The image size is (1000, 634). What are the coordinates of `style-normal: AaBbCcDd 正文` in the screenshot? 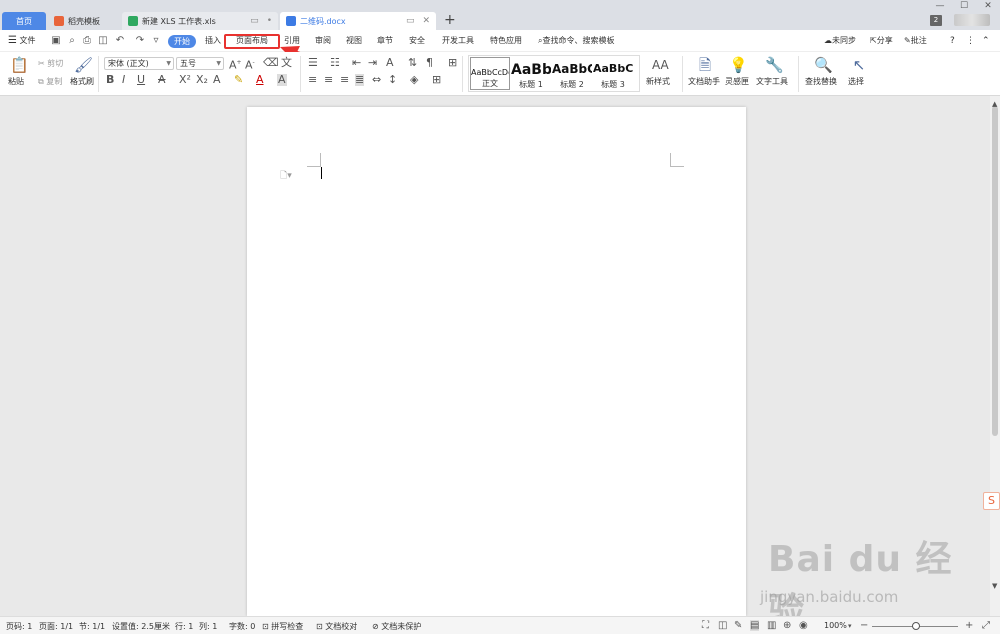 It's located at (490, 73).